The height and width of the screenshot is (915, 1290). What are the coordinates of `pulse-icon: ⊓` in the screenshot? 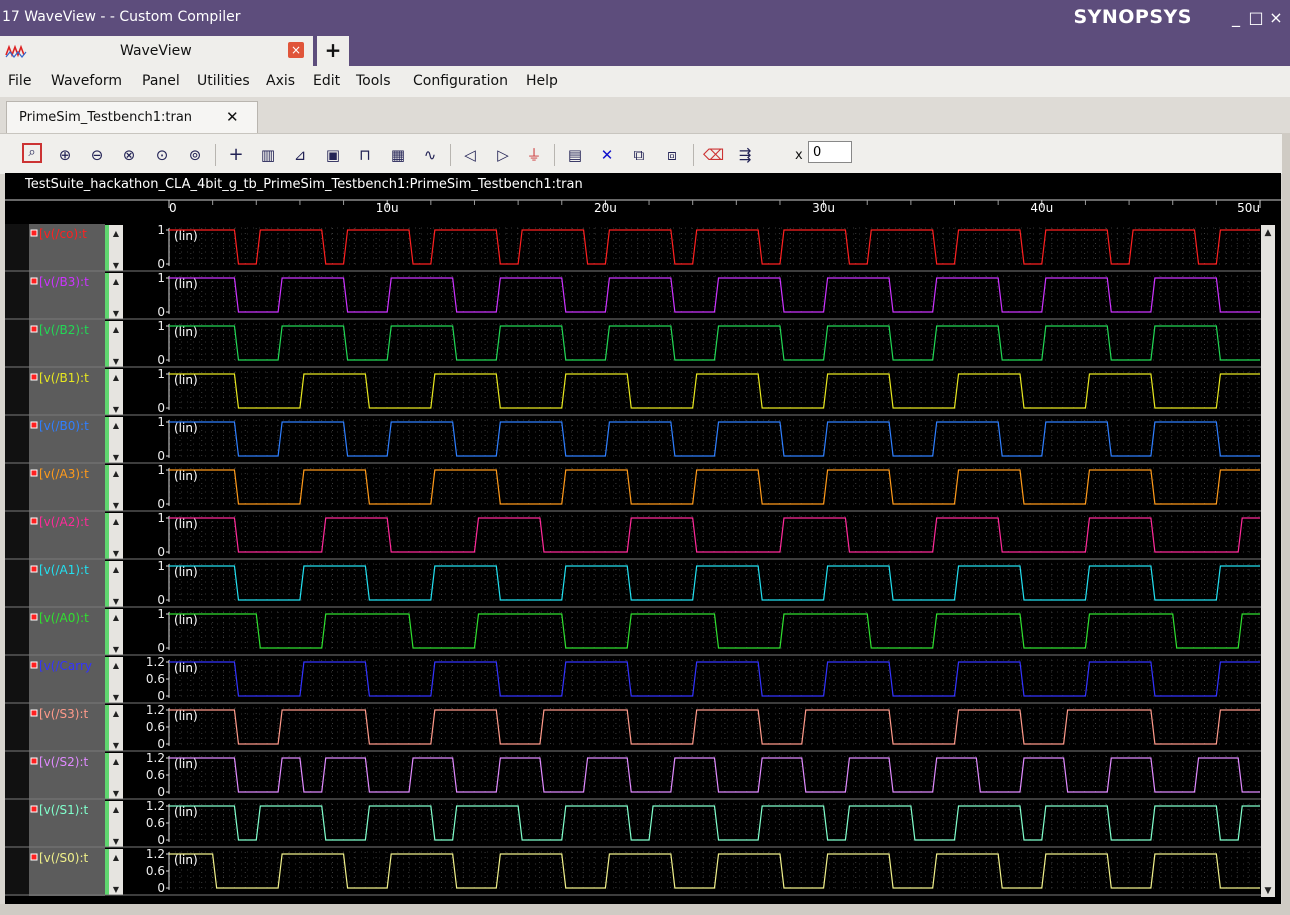 It's located at (365, 155).